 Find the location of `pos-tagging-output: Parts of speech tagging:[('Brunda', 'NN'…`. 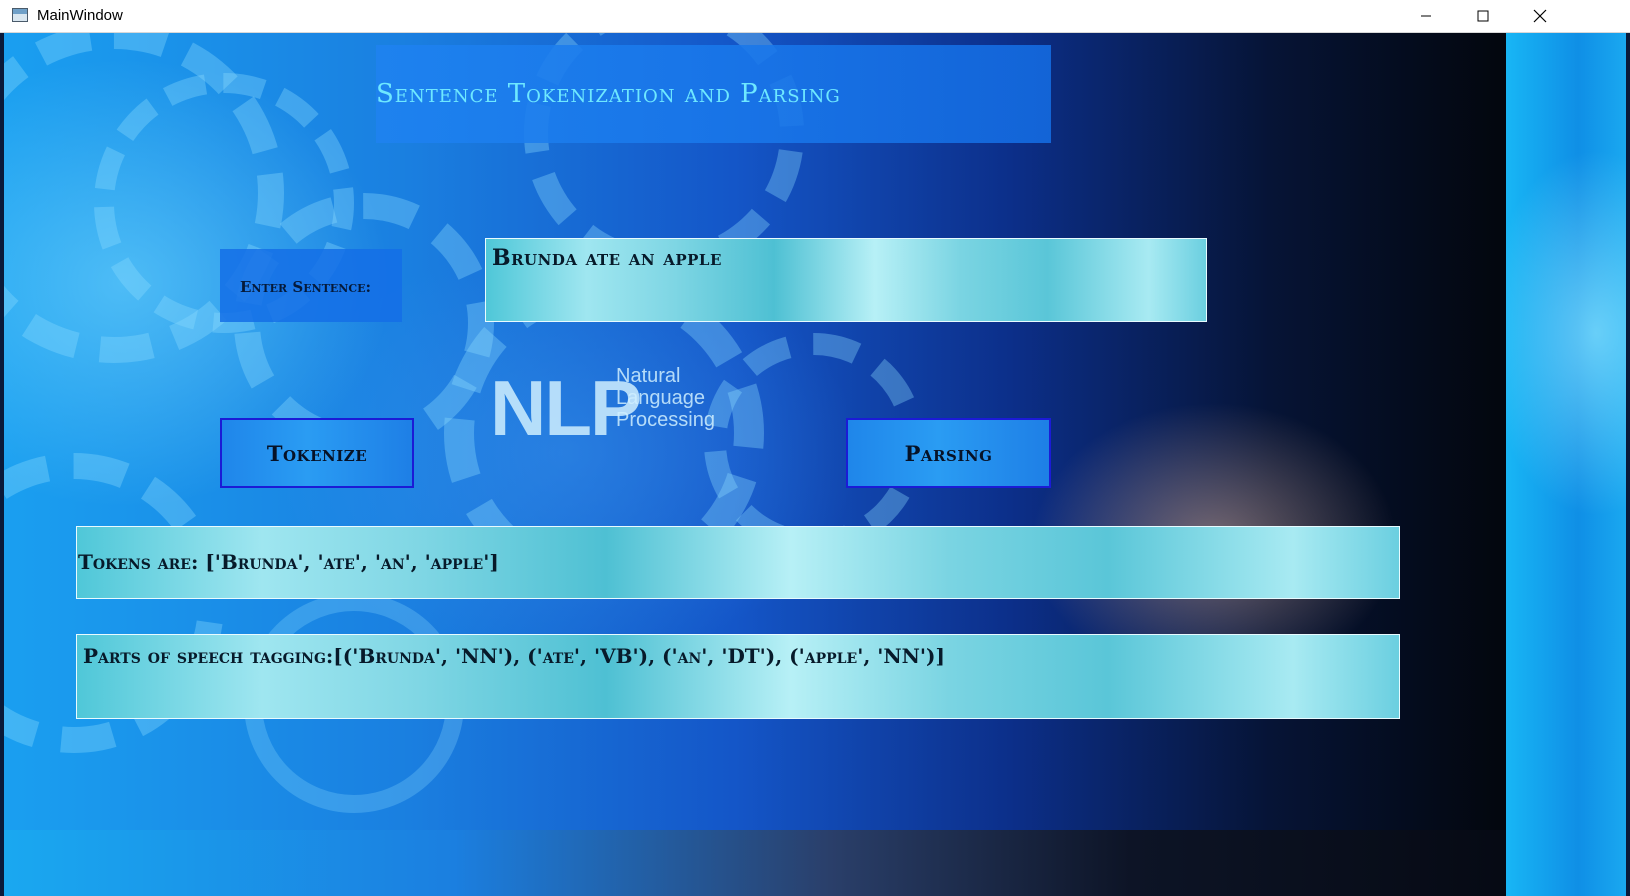

pos-tagging-output: Parts of speech tagging:[('Brunda', 'NN'… is located at coordinates (738, 676).